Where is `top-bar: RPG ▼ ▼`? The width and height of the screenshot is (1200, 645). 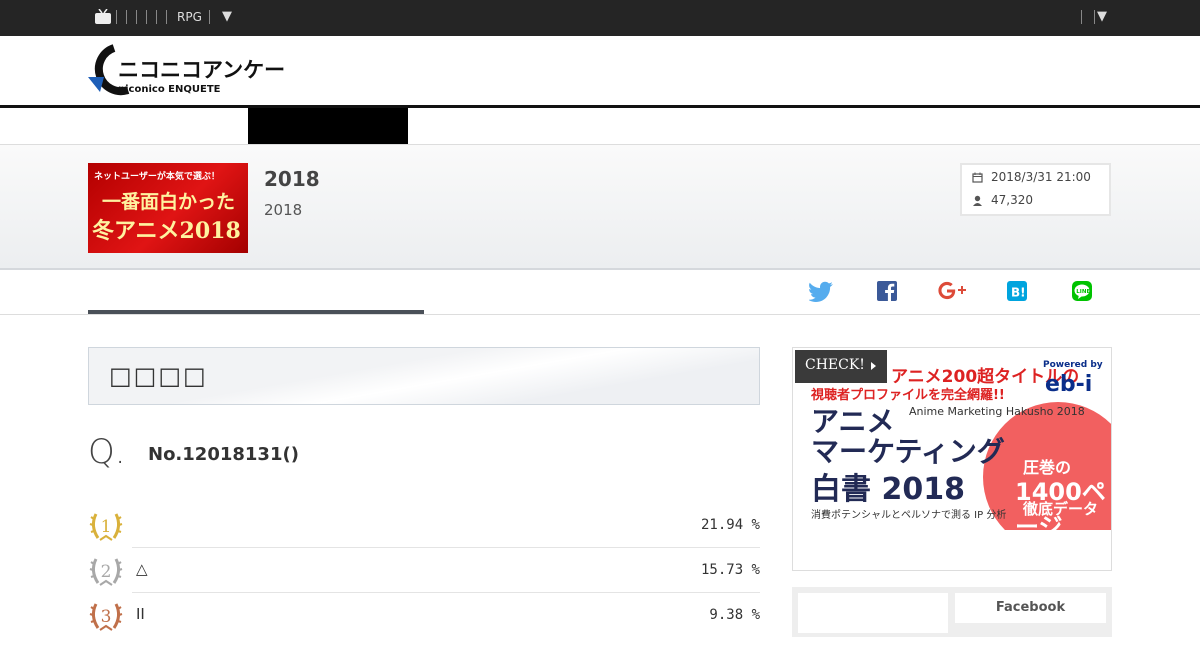
top-bar: RPG ▼ ▼ is located at coordinates (600, 18).